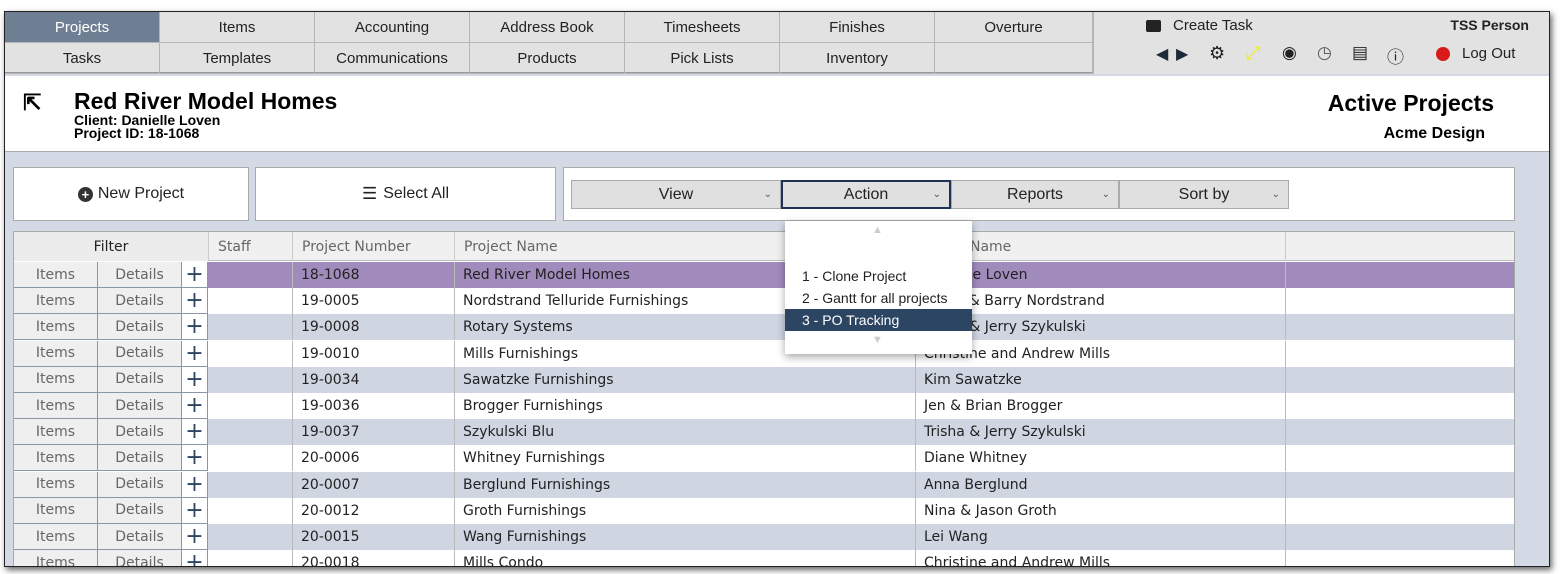 This screenshot has height=574, width=1562. Describe the element at coordinates (1199, 25) in the screenshot. I see `create-task-button: Create Task` at that location.